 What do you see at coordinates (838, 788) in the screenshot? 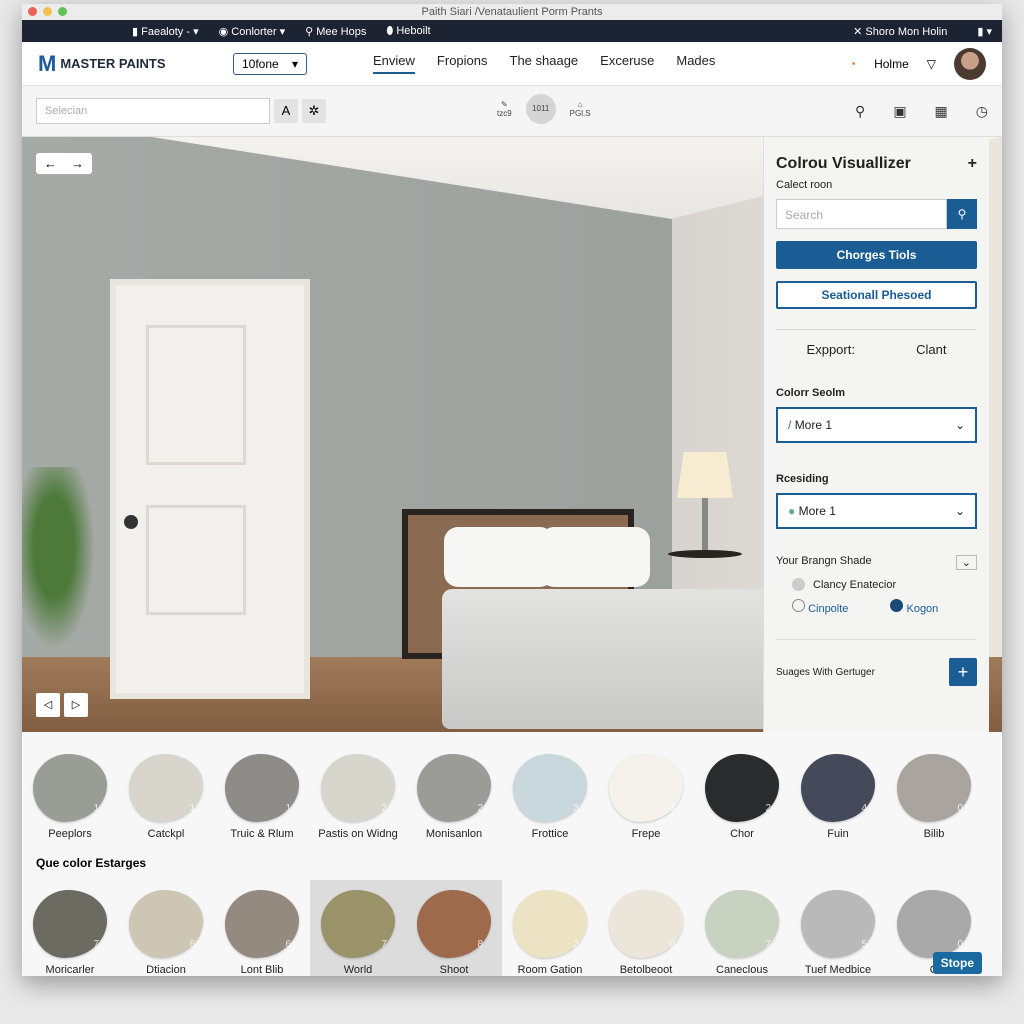
I see `swatch-chip: 4` at bounding box center [838, 788].